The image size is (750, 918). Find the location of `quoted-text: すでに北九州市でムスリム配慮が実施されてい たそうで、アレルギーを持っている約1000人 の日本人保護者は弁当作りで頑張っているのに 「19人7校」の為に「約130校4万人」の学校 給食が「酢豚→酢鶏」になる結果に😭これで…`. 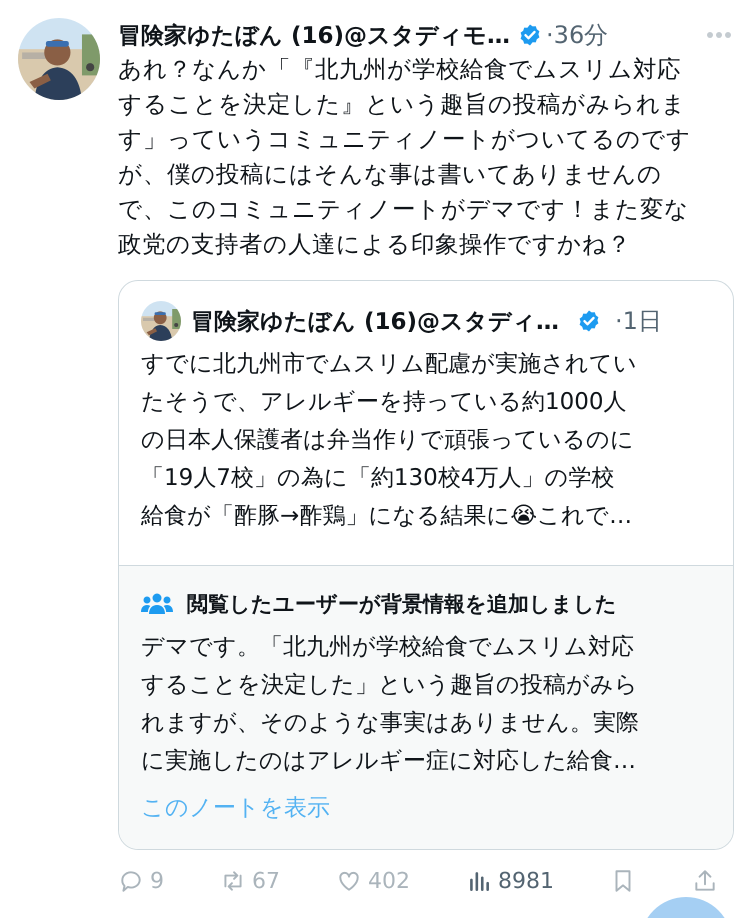

quoted-text: すでに北九州市でムスリム配慮が実施されてい たそうで、アレルギーを持っている約1000人 の日本人保護者は弁当作りで頑張っているのに 「19人7校」の為に「約130校4万人」の学校 給食が「酢豚→酢鶏」になる結果に😭これで… is located at coordinates (389, 440).